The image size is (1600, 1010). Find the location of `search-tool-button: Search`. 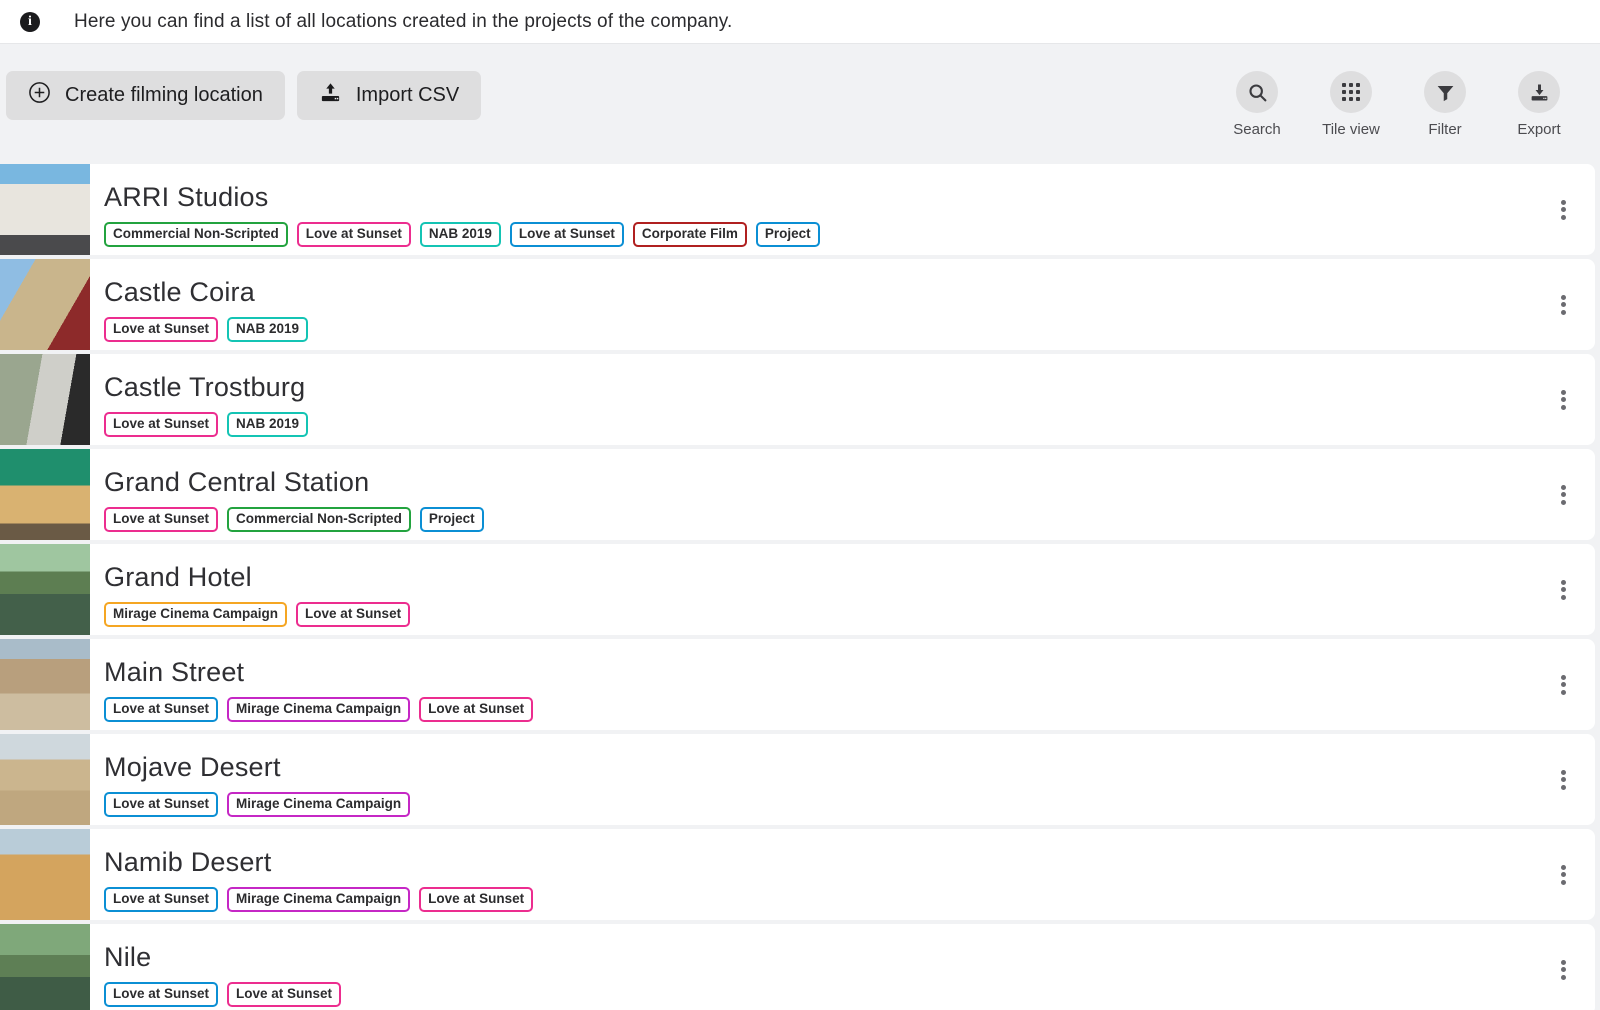

search-tool-button: Search is located at coordinates (1257, 104).